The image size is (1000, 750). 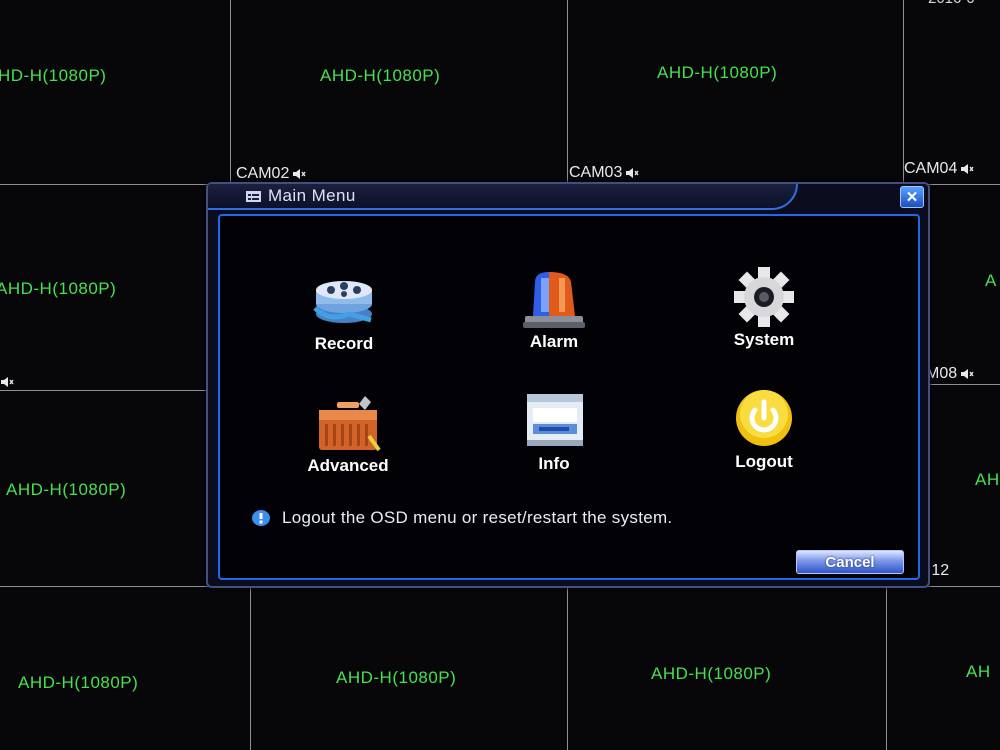 I want to click on camera-name-text: CAM03, so click(x=596, y=172).